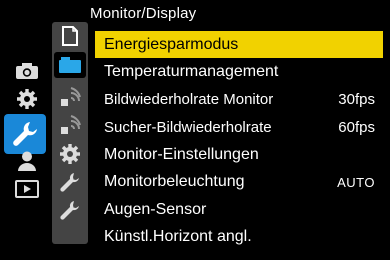  What do you see at coordinates (181, 154) in the screenshot?
I see `menu-item-label: Monitor-Einstellungen` at bounding box center [181, 154].